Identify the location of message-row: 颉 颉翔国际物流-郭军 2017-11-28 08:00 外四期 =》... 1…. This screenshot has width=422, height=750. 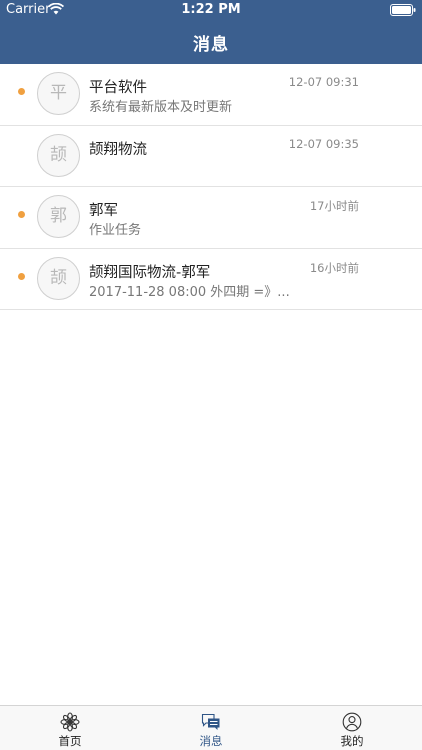
(211, 279).